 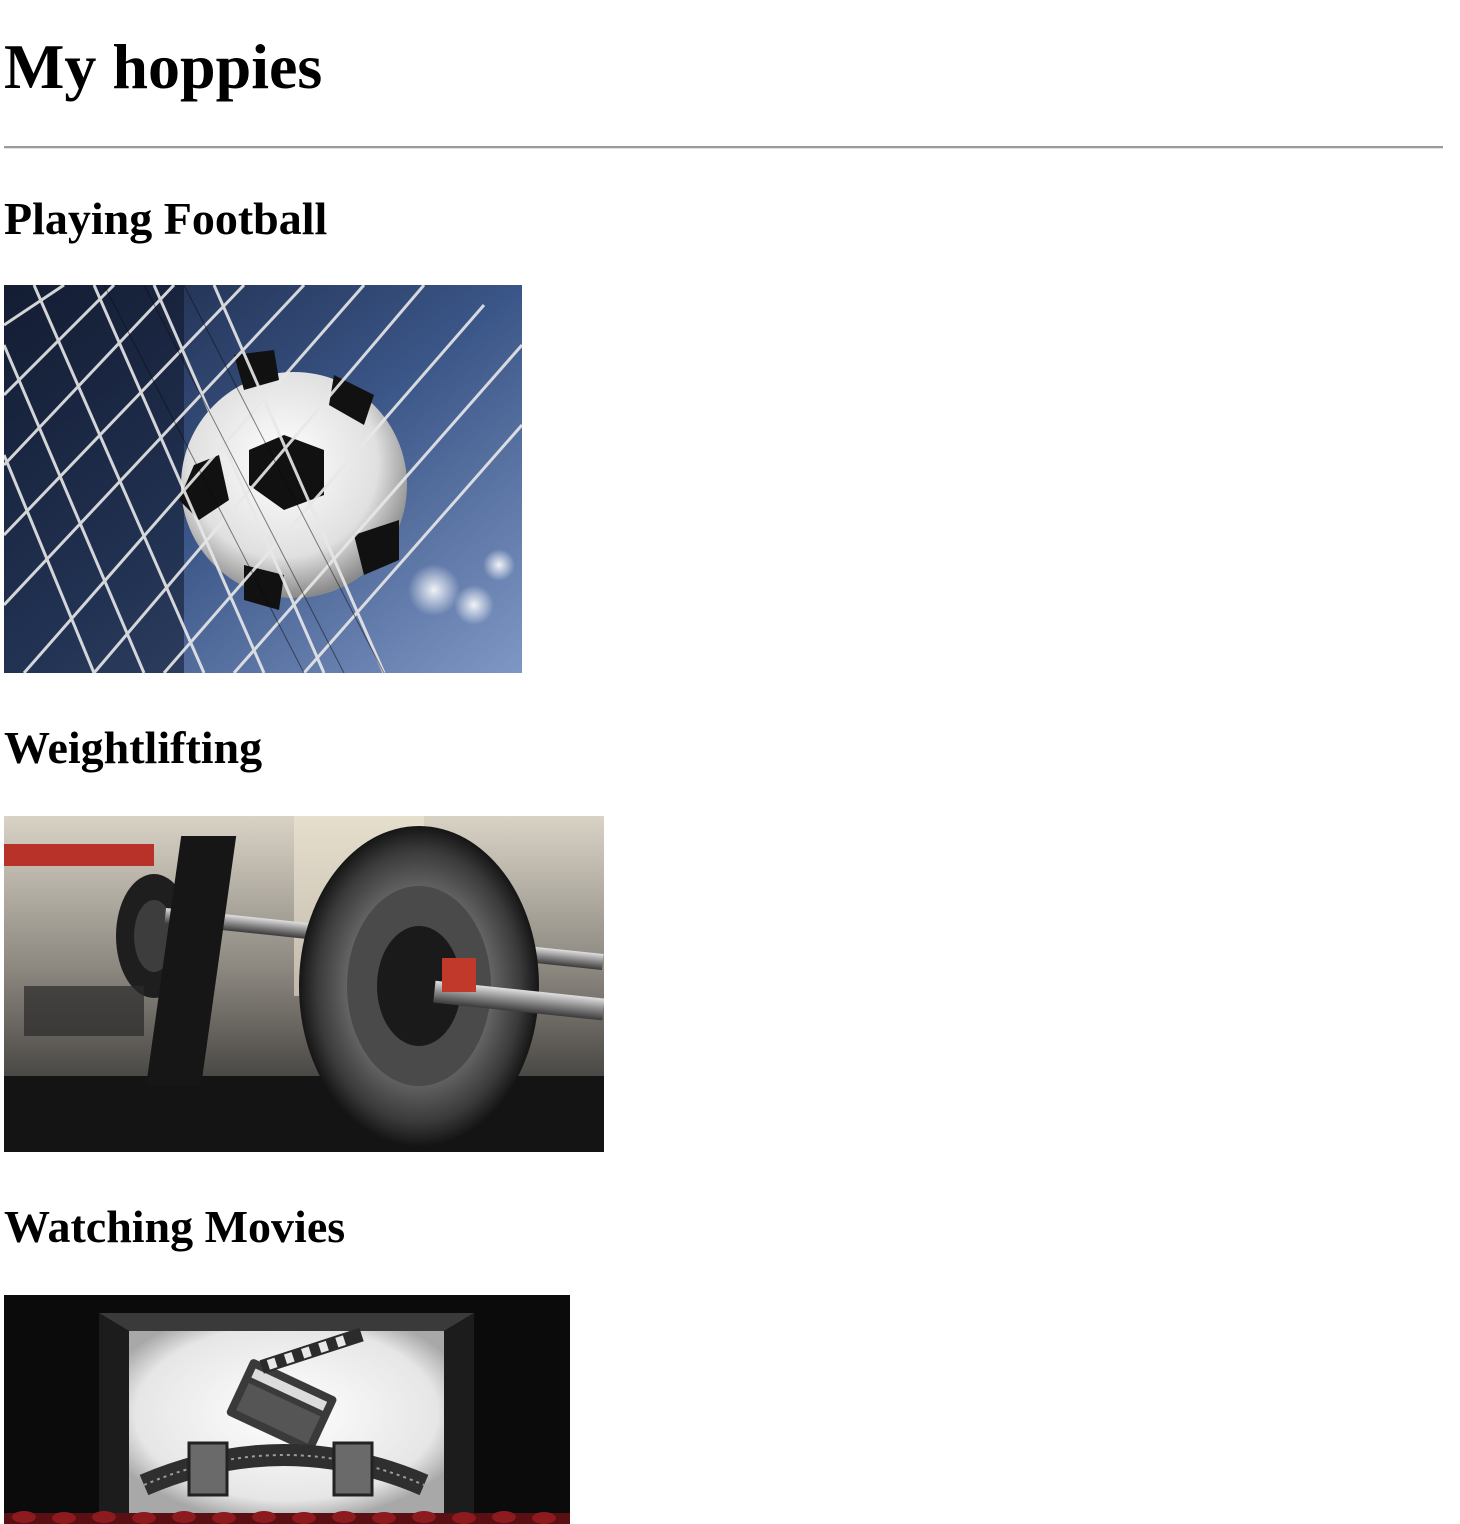 What do you see at coordinates (175, 1226) in the screenshot?
I see `hobby-heading-movies: Watching Movies` at bounding box center [175, 1226].